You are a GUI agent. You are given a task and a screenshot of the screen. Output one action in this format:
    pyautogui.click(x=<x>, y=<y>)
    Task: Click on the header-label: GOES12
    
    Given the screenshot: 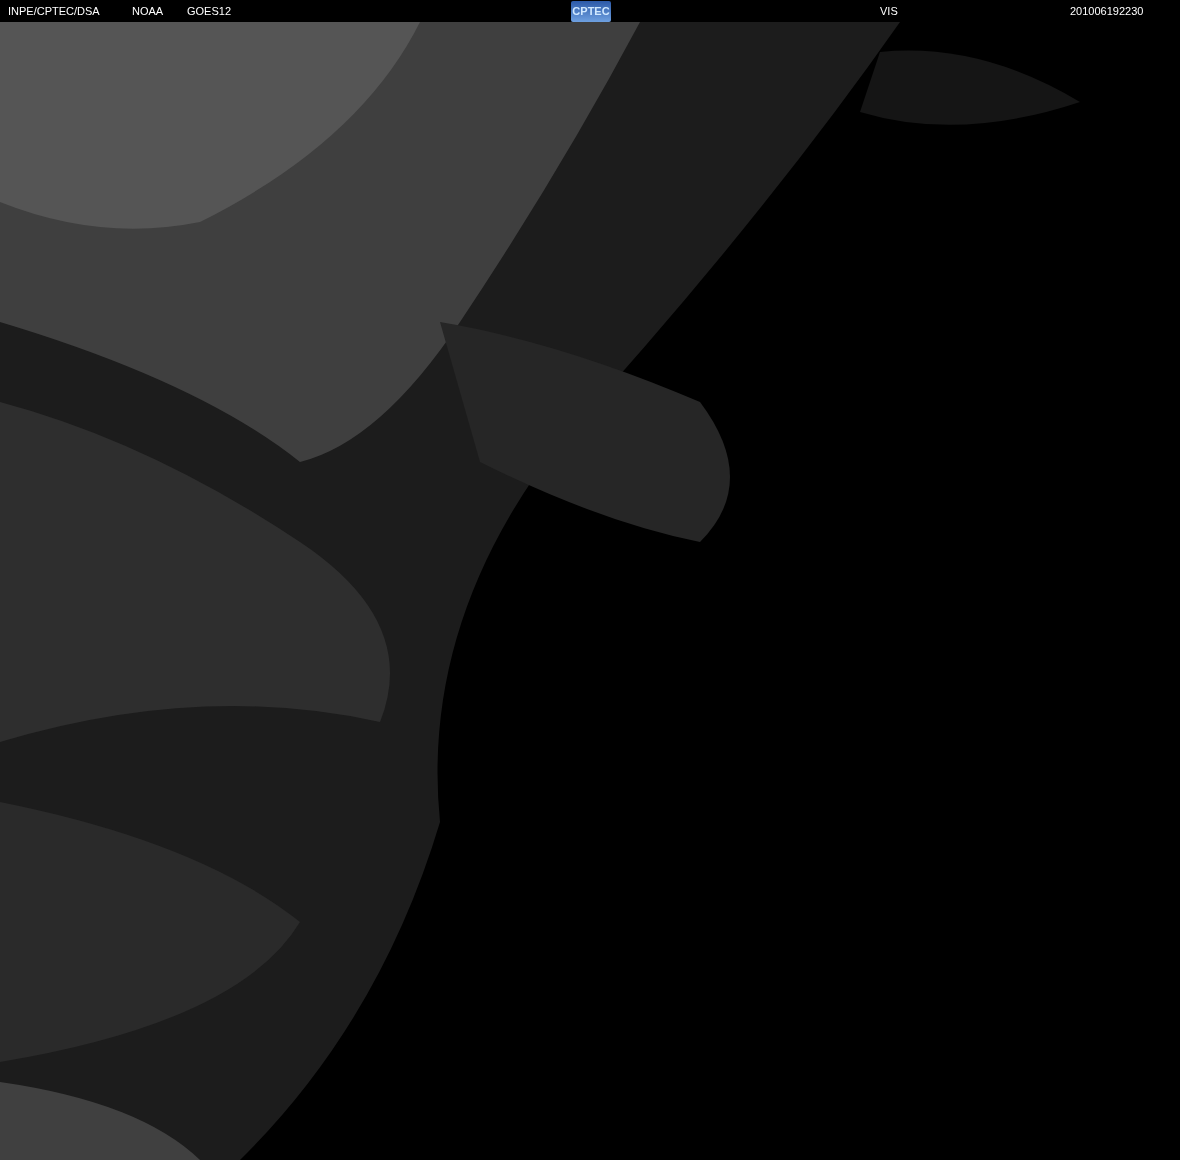 What is the action you would take?
    pyautogui.click(x=209, y=11)
    